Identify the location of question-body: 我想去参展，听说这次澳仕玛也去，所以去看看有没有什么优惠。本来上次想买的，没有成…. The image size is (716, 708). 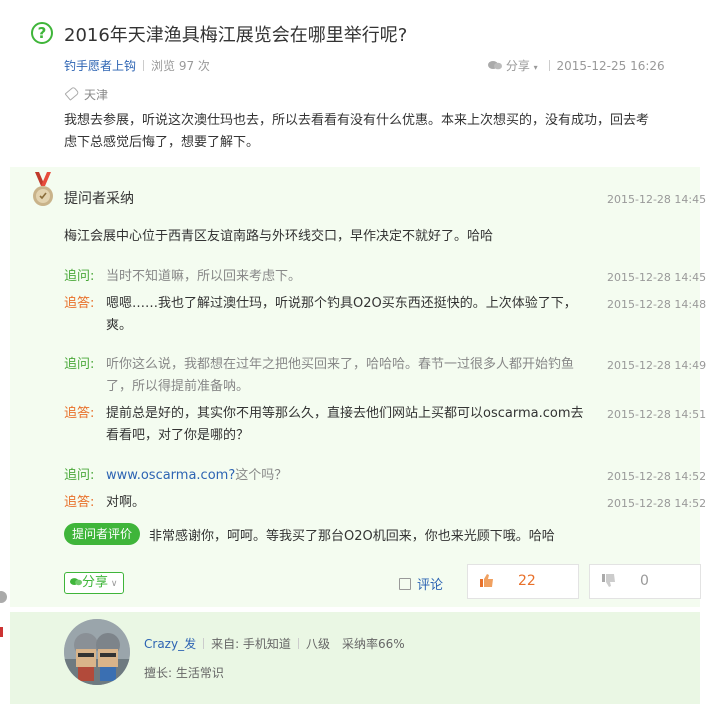
(357, 131).